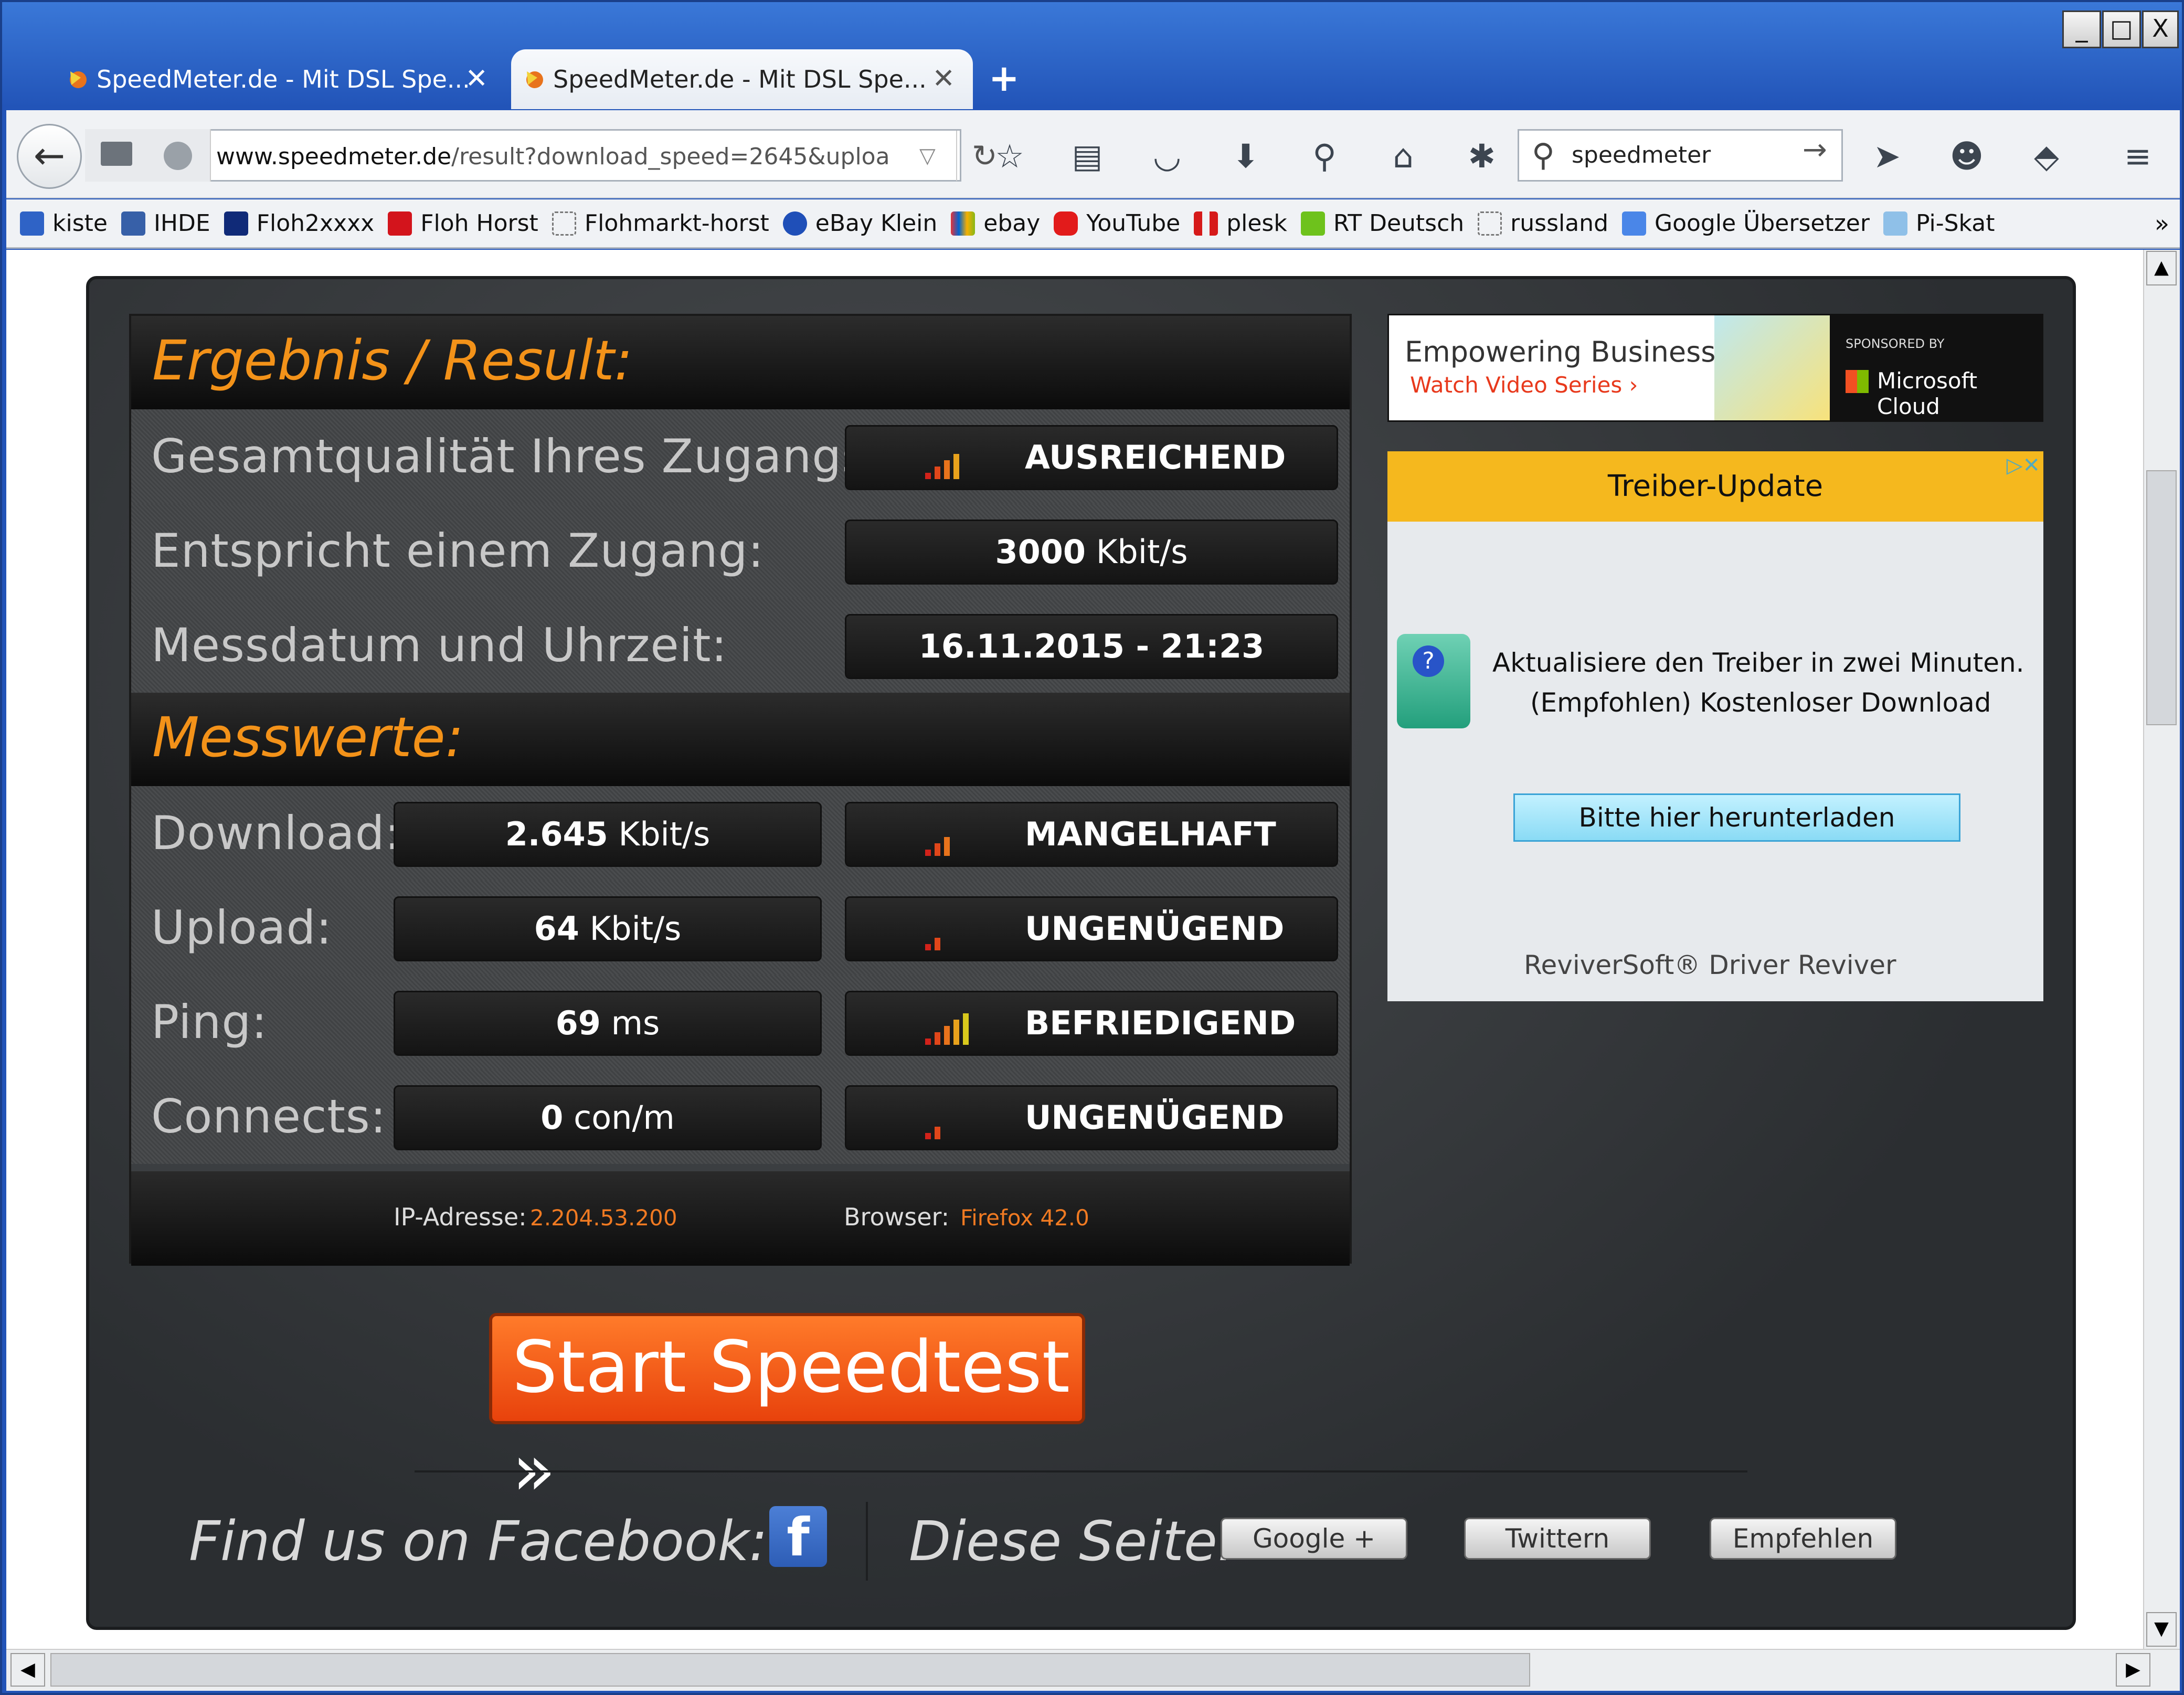 Image resolution: width=2184 pixels, height=1695 pixels. I want to click on connects-row: Connects: 0 con/m UNGENÜGEND, so click(740, 1116).